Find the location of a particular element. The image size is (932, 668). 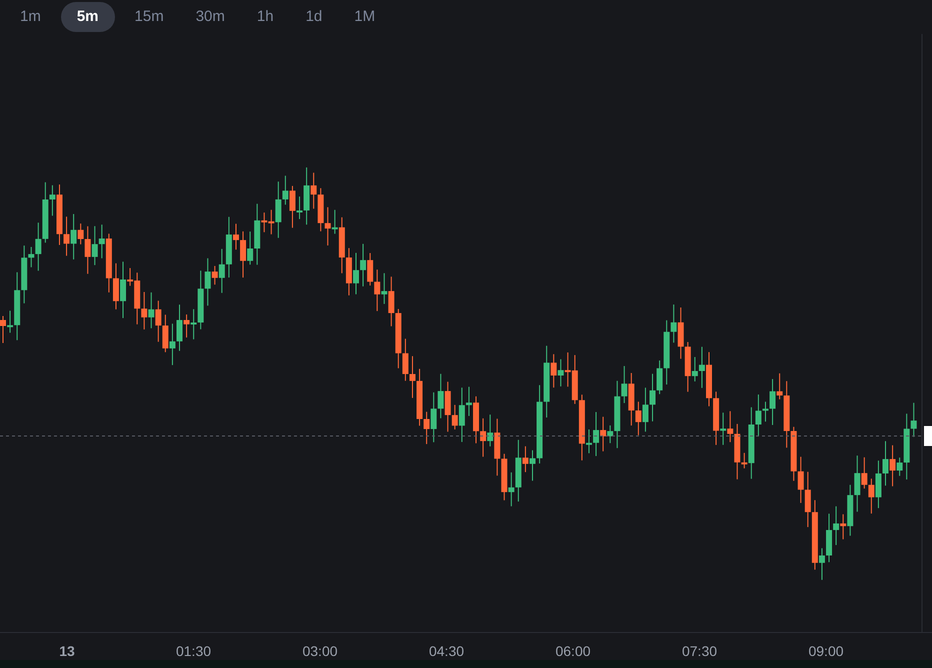

interval-tab: 15m is located at coordinates (149, 17).